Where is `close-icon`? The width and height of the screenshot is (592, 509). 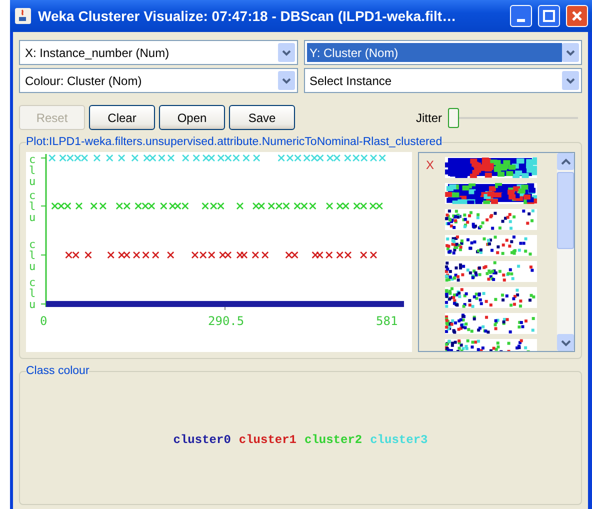
close-icon is located at coordinates (577, 16).